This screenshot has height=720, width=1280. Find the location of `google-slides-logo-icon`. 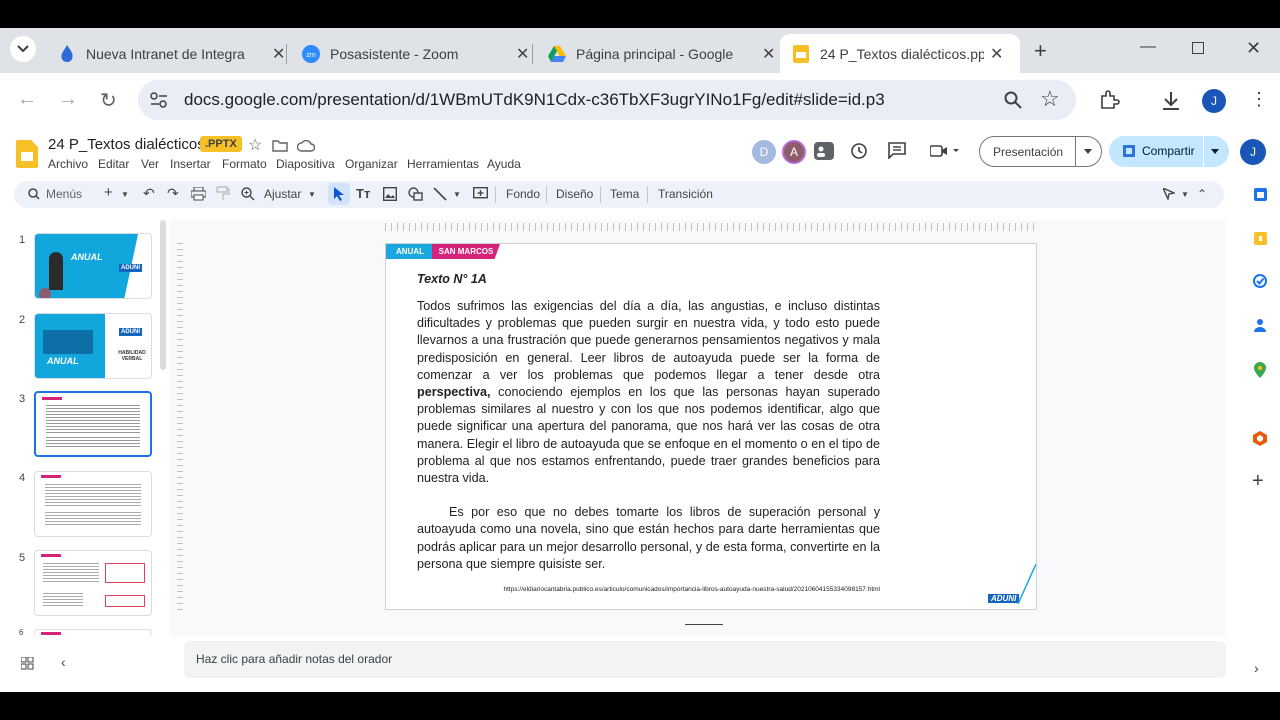

google-slides-logo-icon is located at coordinates (27, 154).